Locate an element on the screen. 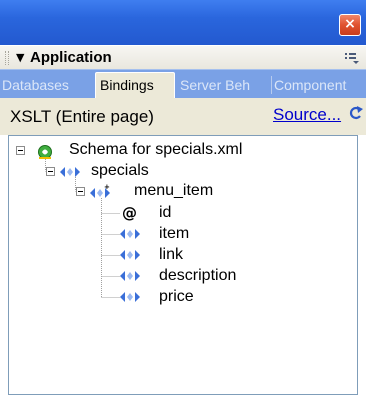 The image size is (366, 404). close-icon: × is located at coordinates (350, 24).